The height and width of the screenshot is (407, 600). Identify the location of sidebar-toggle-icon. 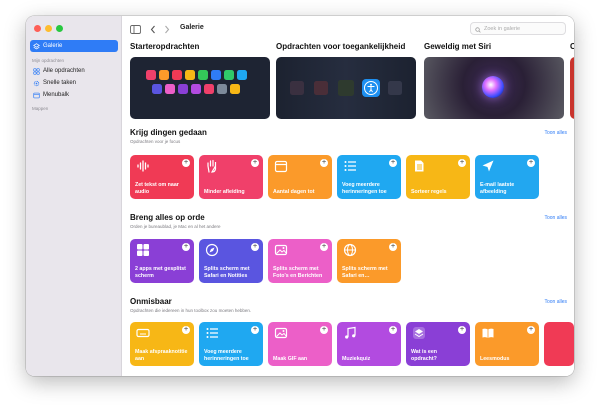
(135, 29).